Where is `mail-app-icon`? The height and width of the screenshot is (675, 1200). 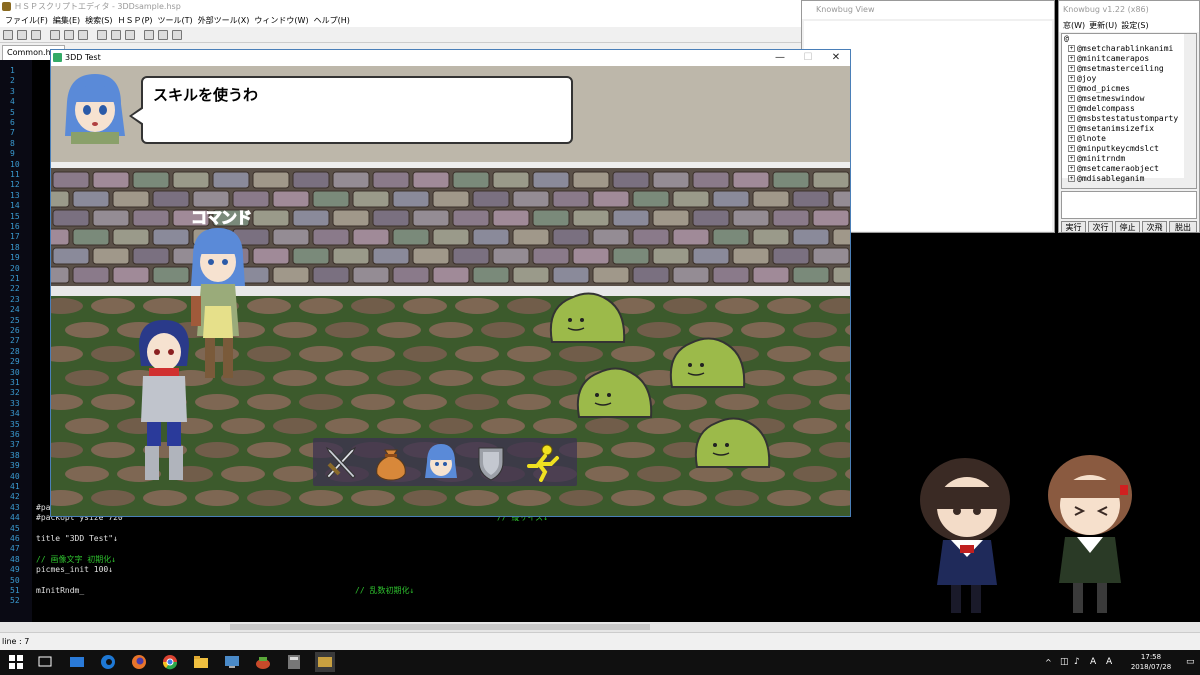
mail-app-icon is located at coordinates (77, 662).